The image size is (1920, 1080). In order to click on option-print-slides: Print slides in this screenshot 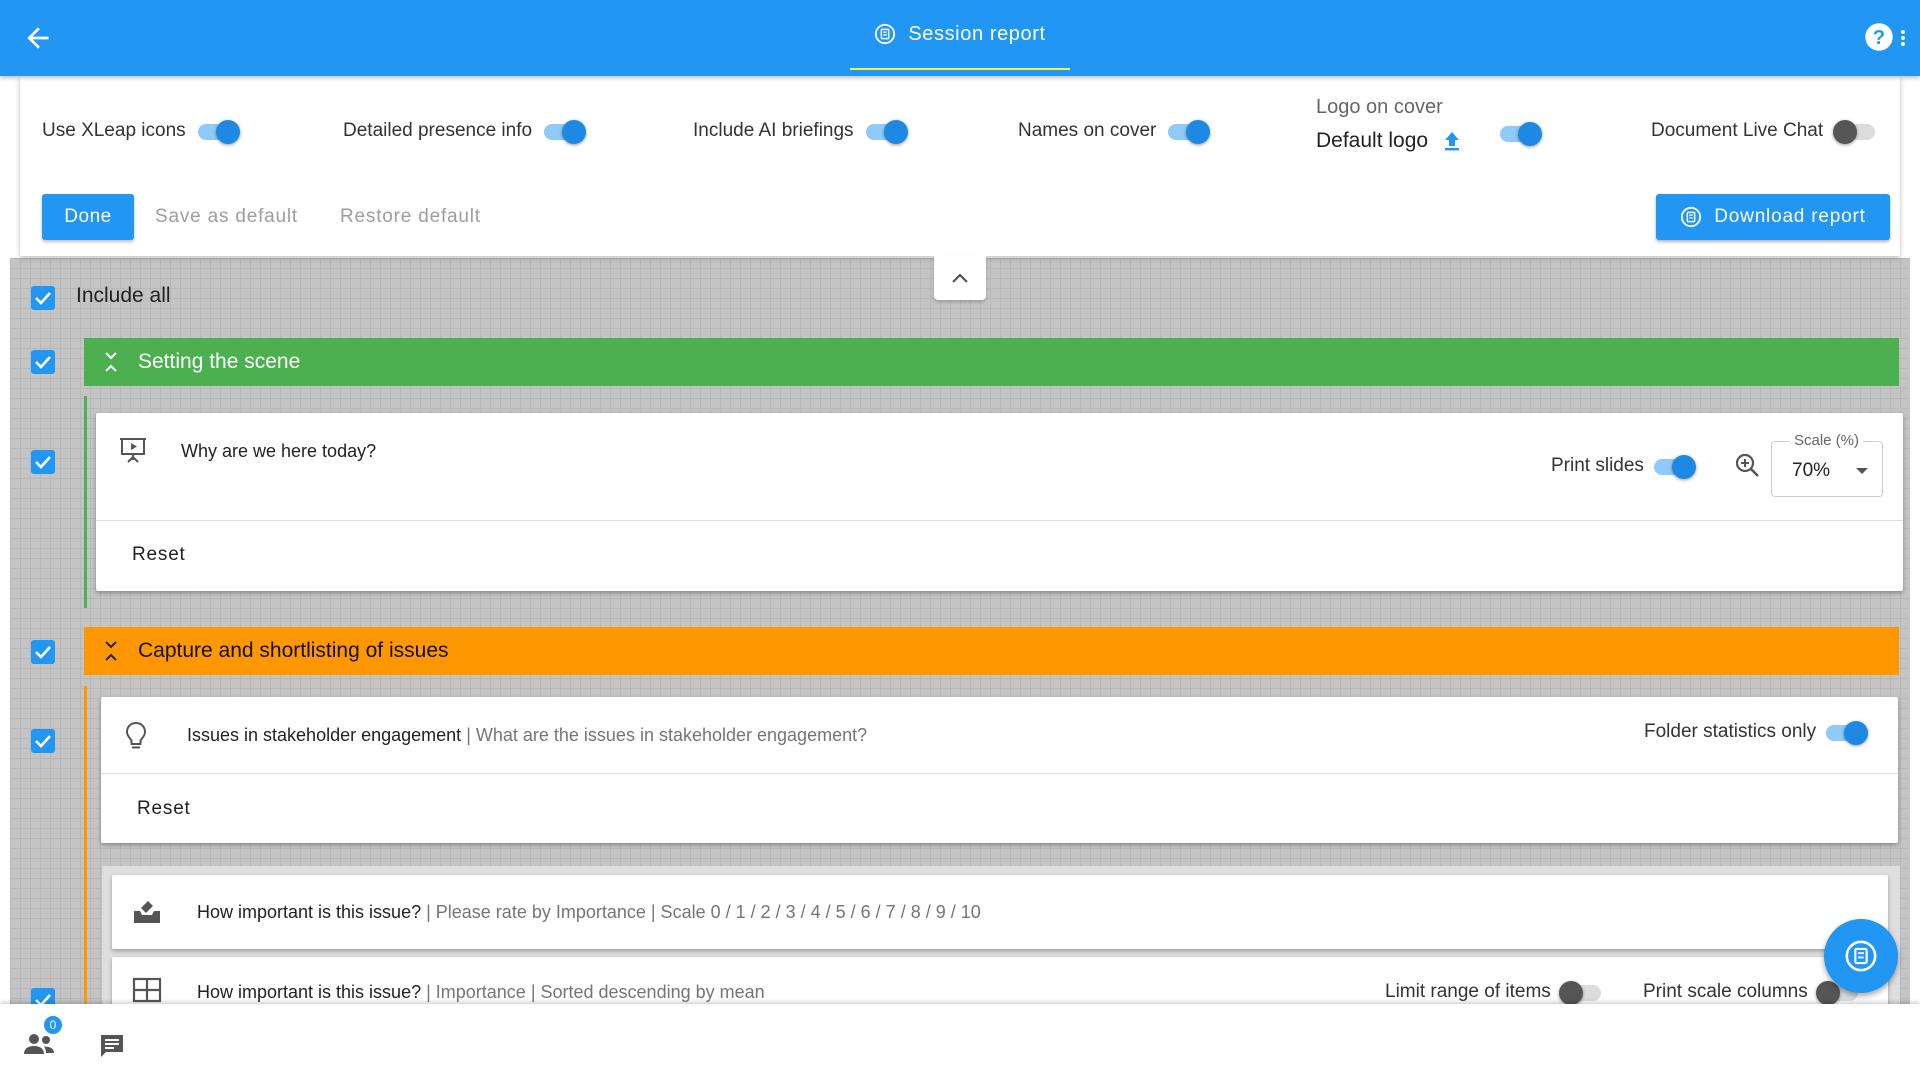, I will do `click(1624, 466)`.